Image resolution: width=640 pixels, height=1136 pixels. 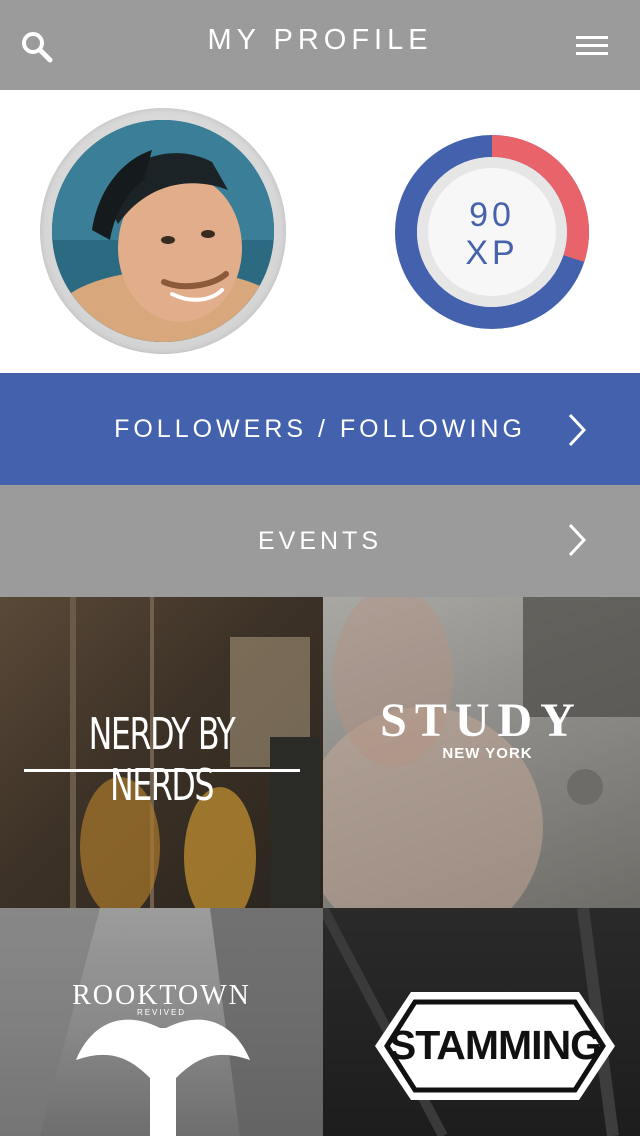 I want to click on brand-subtitle: NEW YORK, so click(x=487, y=753).